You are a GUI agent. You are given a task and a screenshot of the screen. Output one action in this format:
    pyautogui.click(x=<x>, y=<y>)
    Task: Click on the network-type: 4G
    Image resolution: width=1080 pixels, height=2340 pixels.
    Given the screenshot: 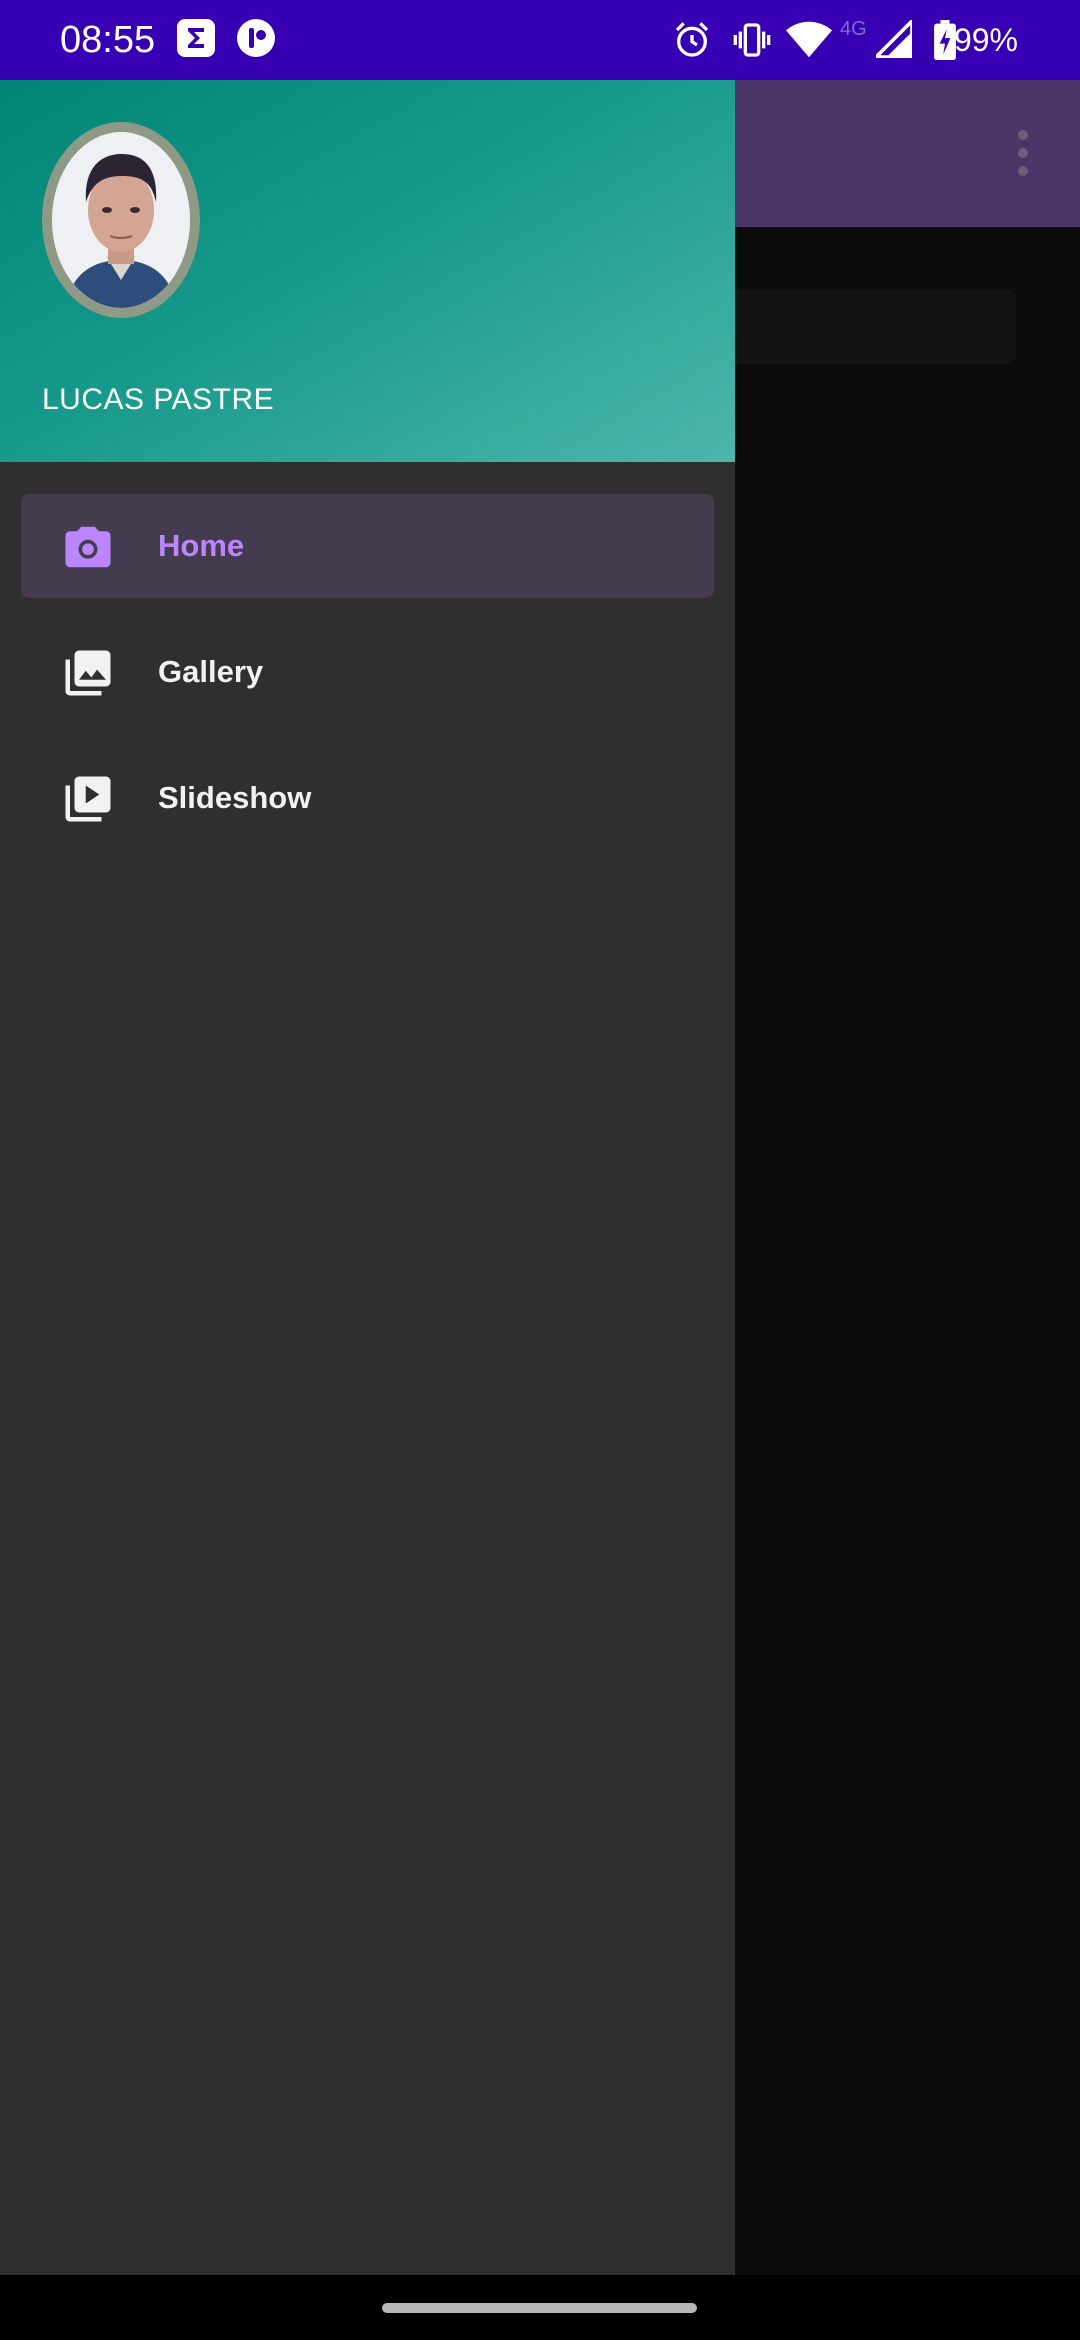 What is the action you would take?
    pyautogui.click(x=853, y=29)
    